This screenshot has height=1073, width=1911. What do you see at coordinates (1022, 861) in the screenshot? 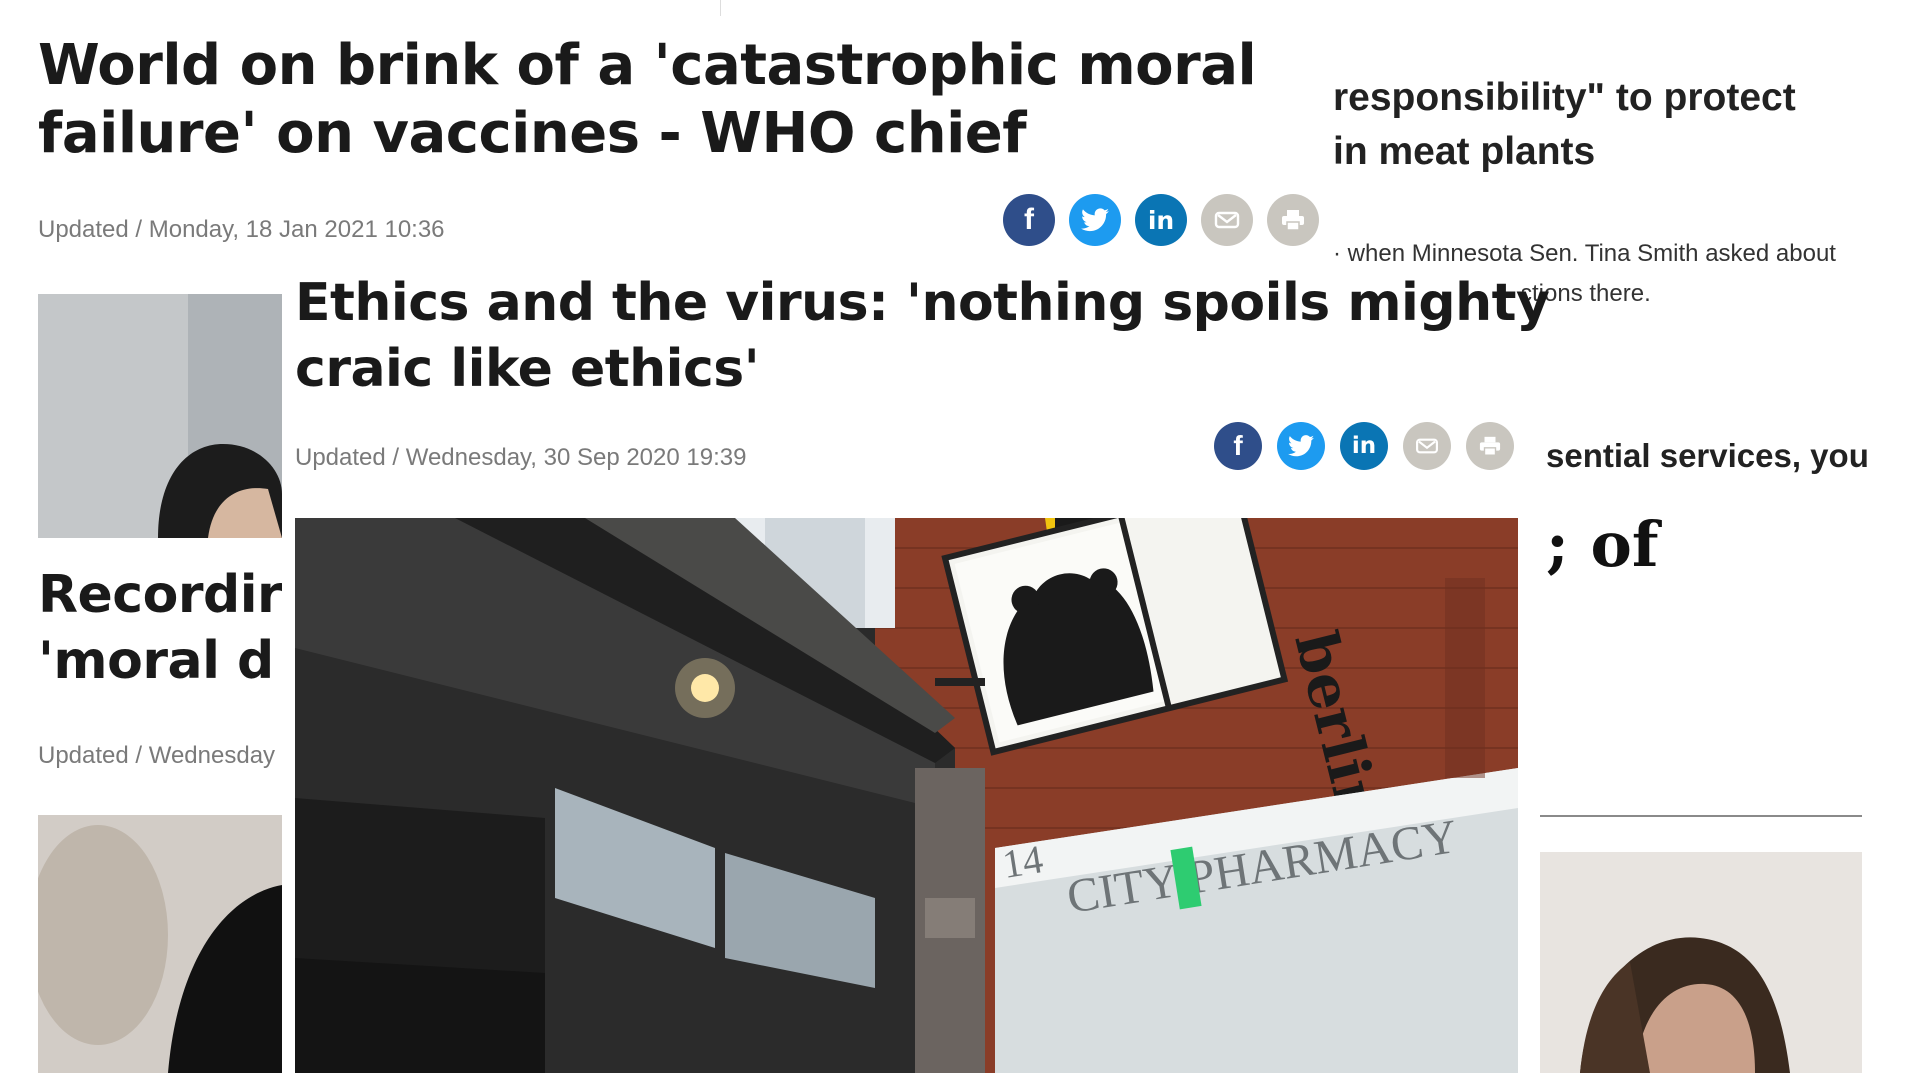
I see `building-number-text: 14` at bounding box center [1022, 861].